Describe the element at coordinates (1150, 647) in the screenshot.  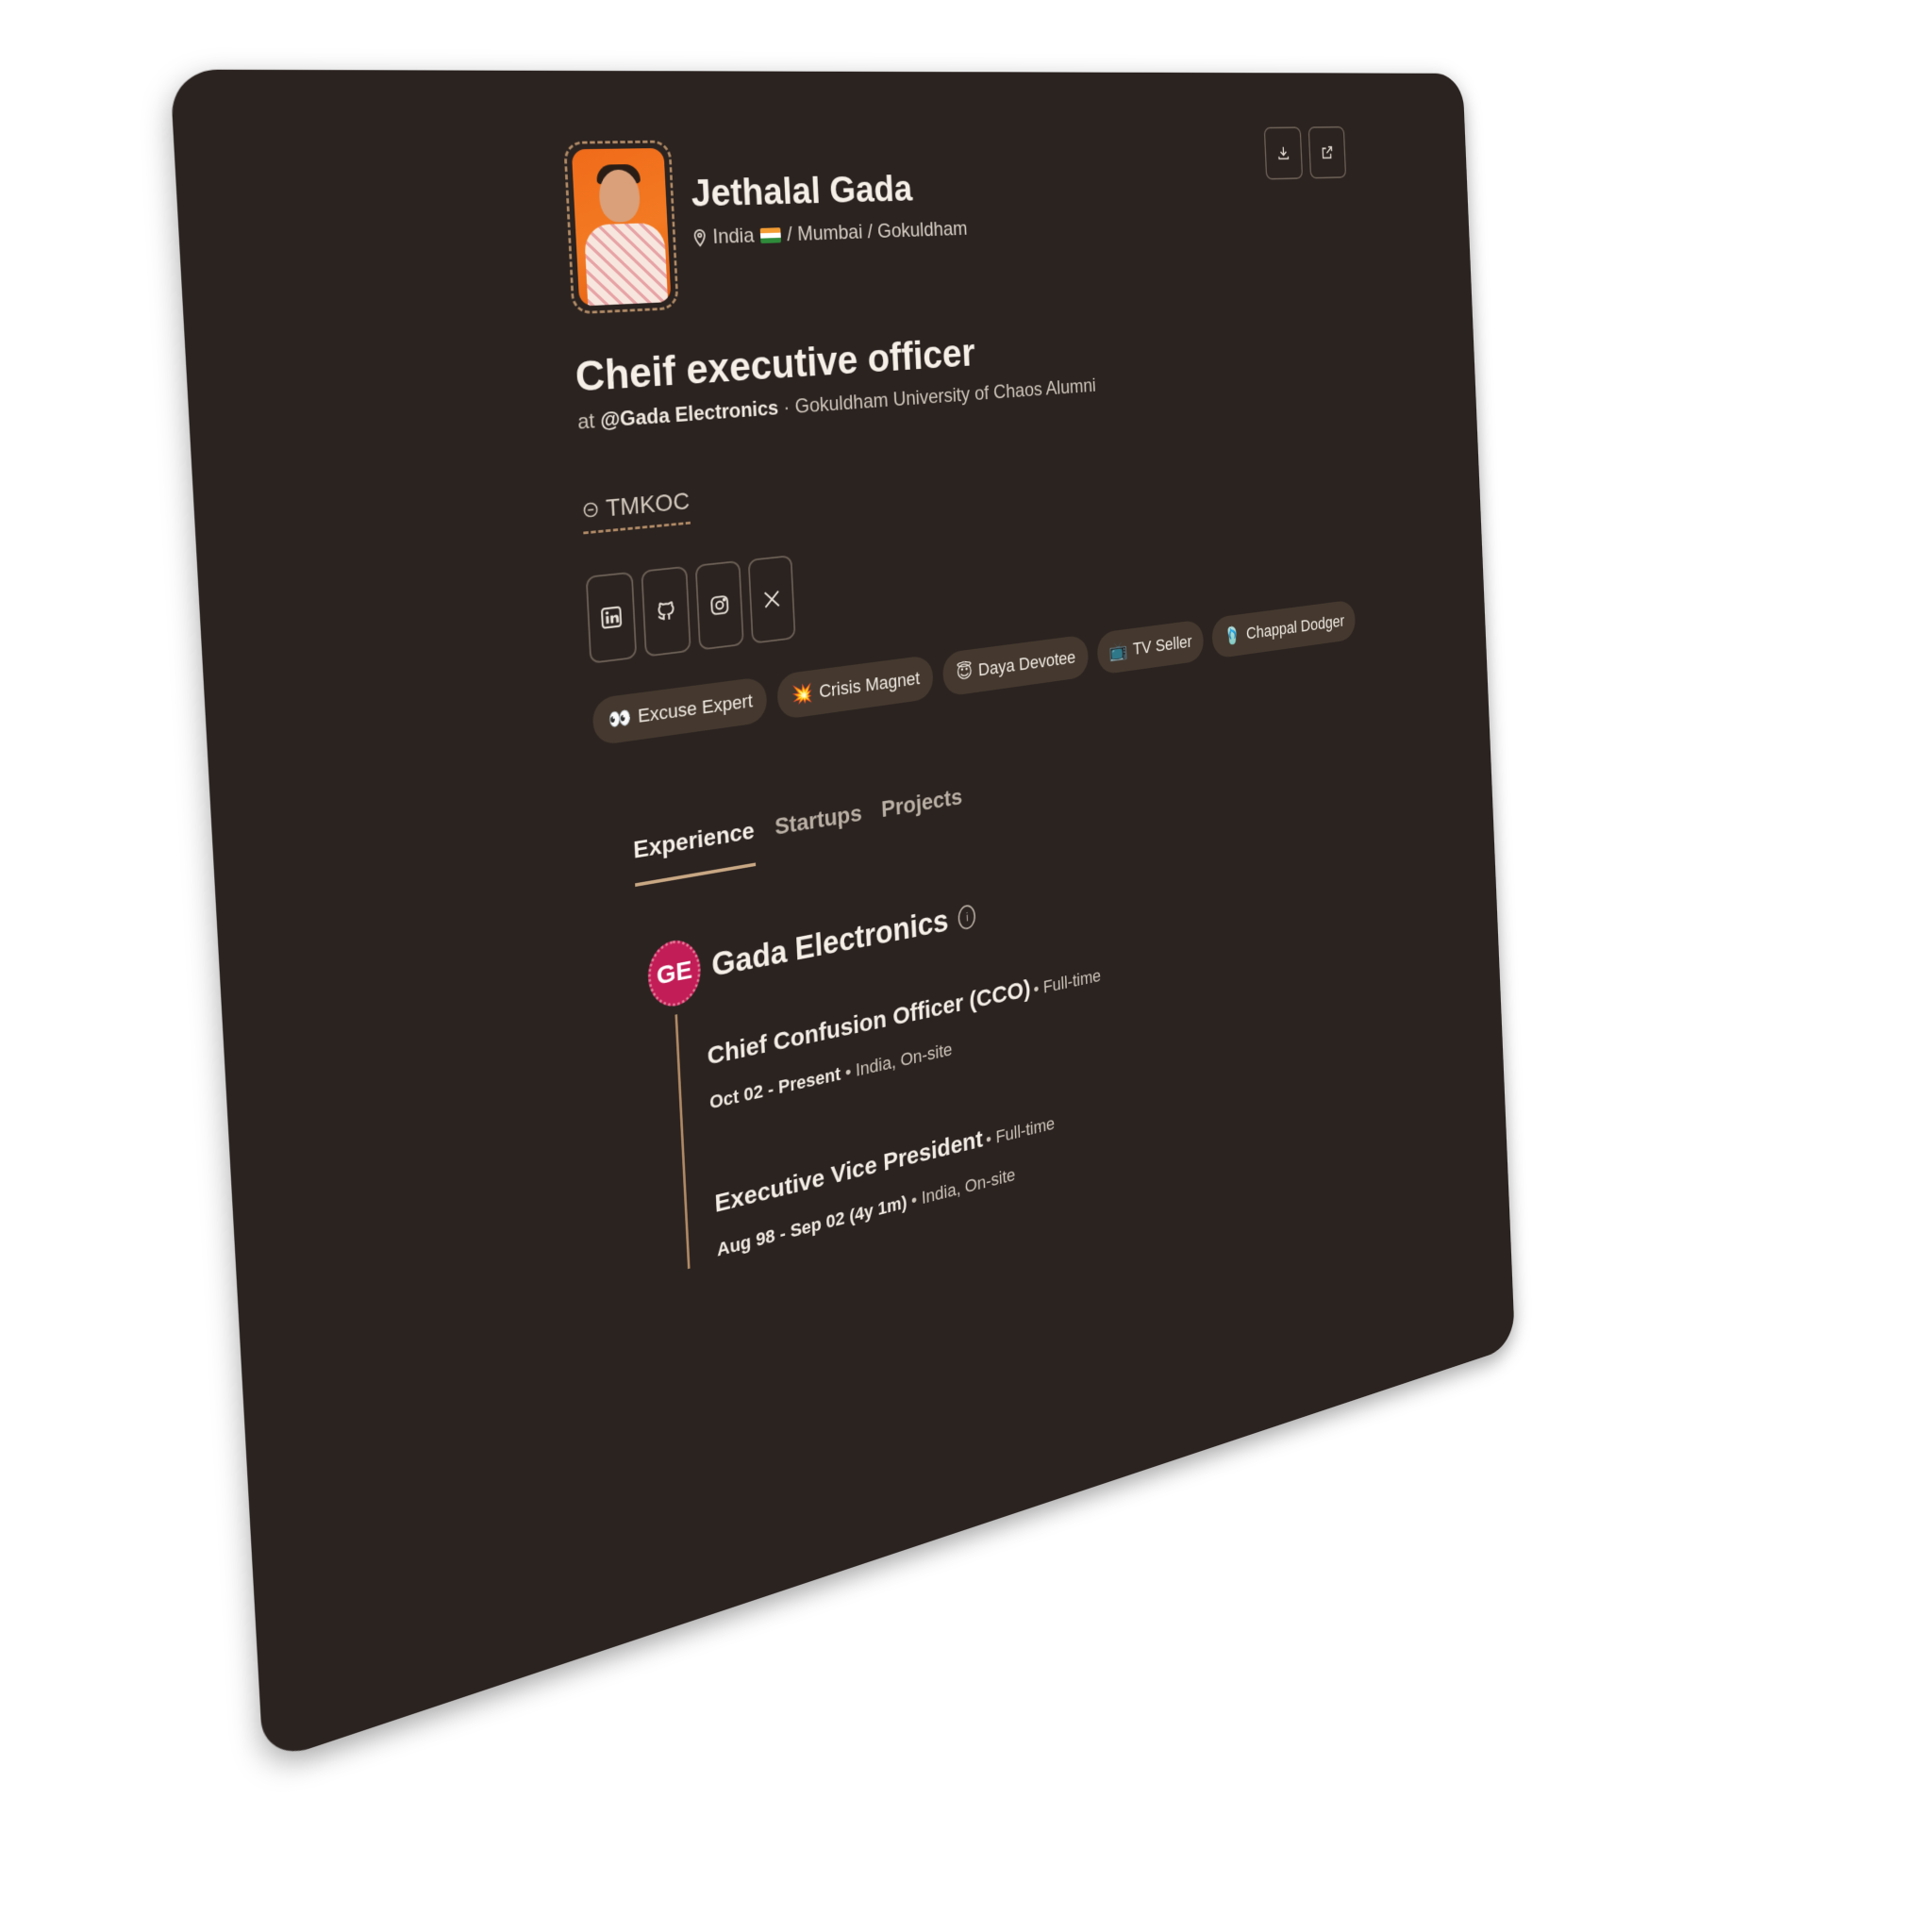
I see `badge-tv-seller: 📺 TV Seller` at that location.